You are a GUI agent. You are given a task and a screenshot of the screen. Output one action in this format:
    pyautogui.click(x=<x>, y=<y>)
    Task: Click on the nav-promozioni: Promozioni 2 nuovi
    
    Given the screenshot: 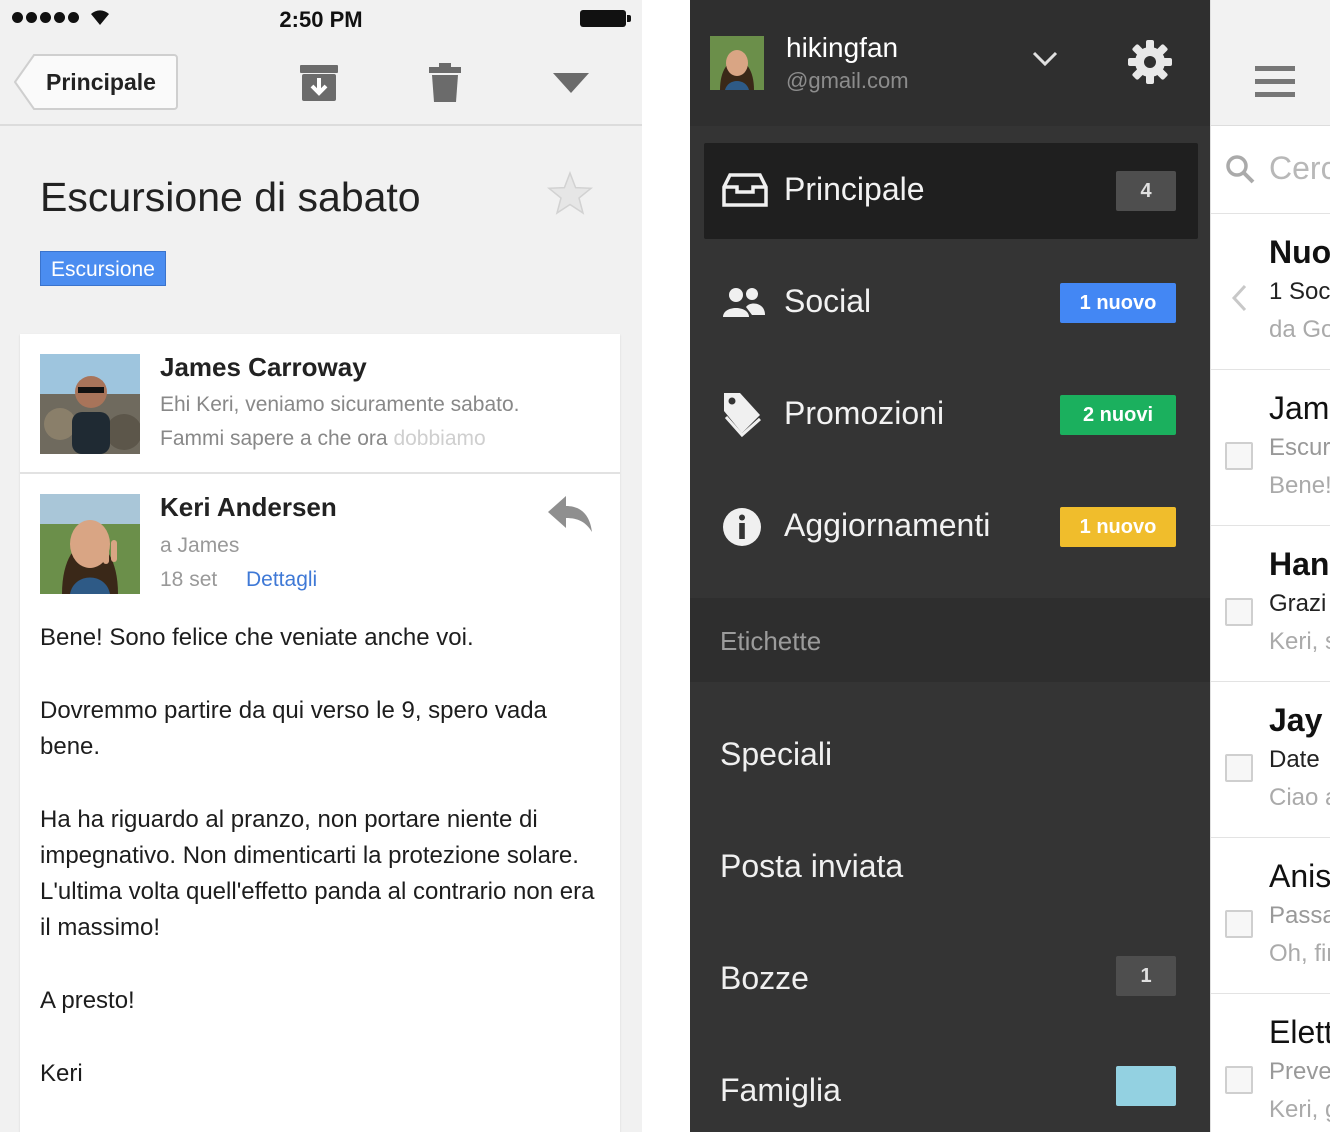 What is the action you would take?
    pyautogui.click(x=951, y=415)
    